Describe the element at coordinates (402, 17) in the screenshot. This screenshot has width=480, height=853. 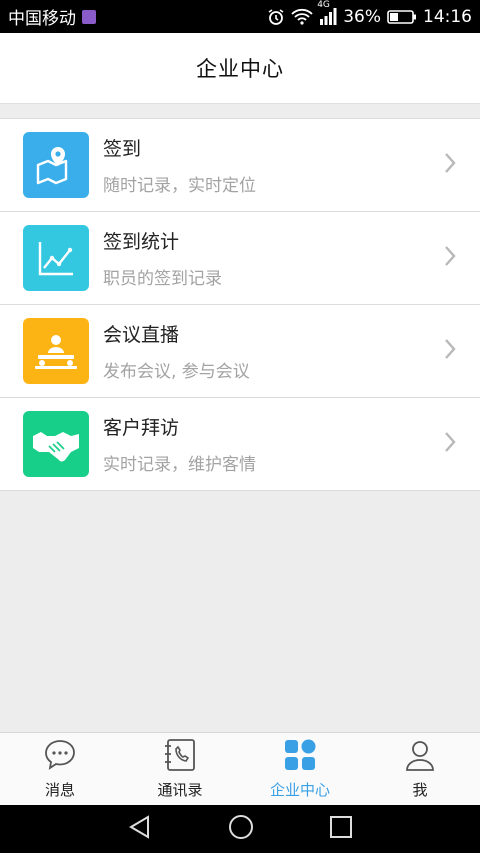
I see `battery-icon` at that location.